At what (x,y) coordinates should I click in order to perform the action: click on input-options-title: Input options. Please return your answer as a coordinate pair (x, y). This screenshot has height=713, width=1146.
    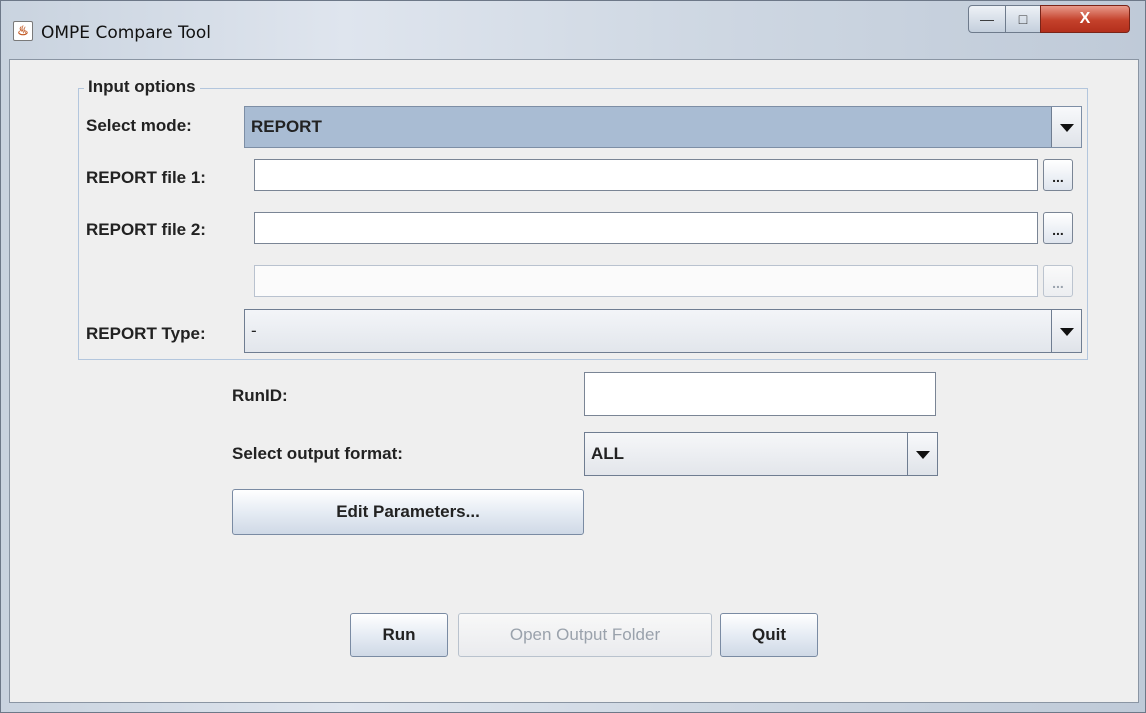
    Looking at the image, I should click on (142, 87).